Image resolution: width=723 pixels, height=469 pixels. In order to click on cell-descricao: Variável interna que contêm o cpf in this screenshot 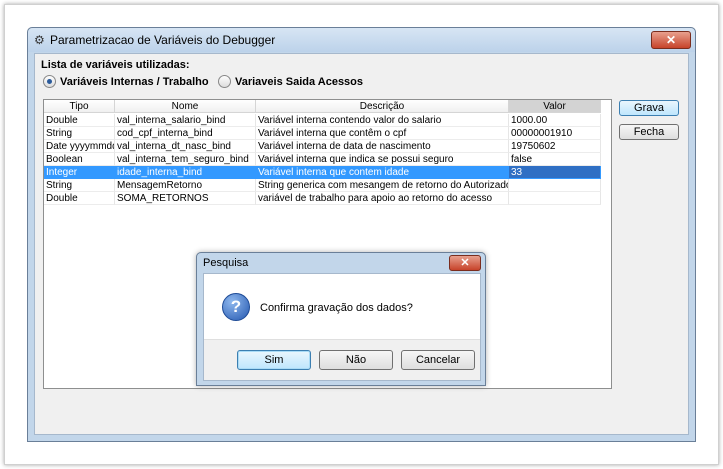, I will do `click(382, 133)`.